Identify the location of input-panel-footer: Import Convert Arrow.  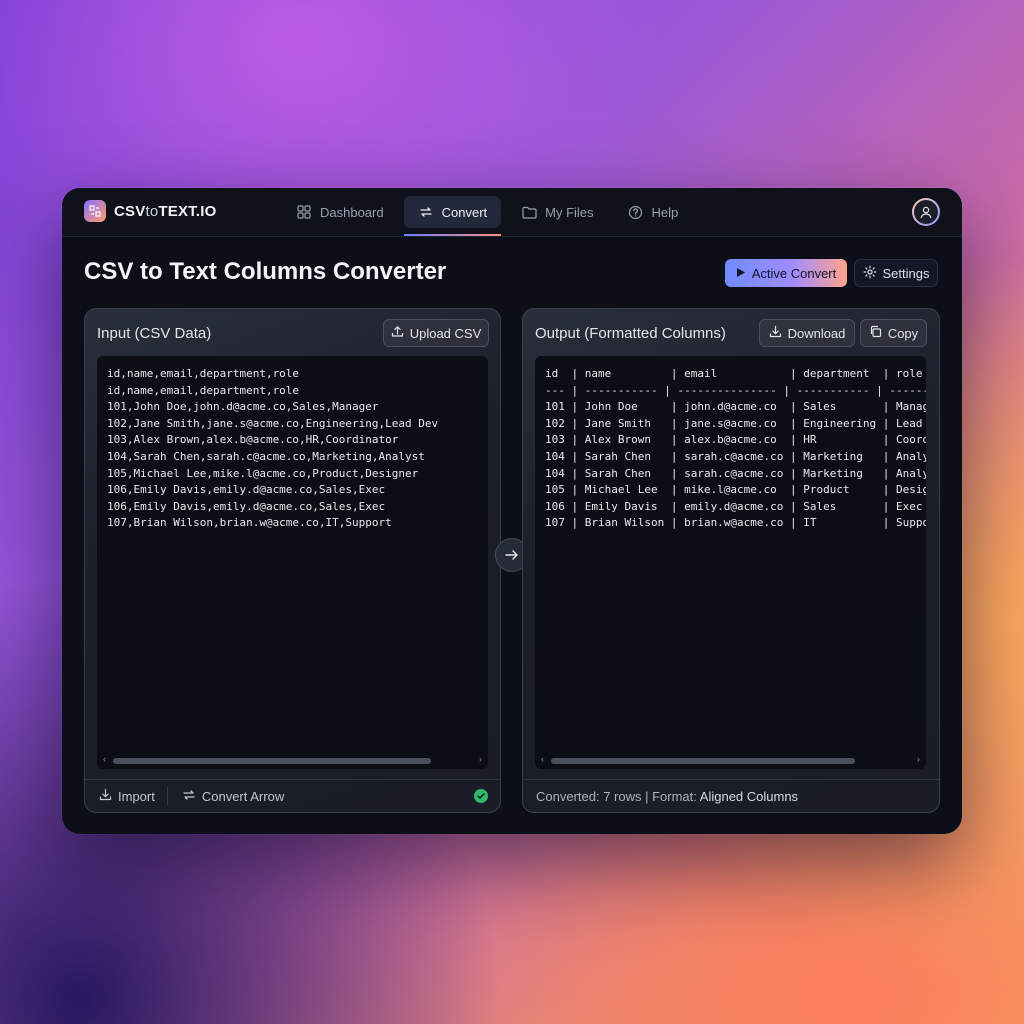
(292, 795).